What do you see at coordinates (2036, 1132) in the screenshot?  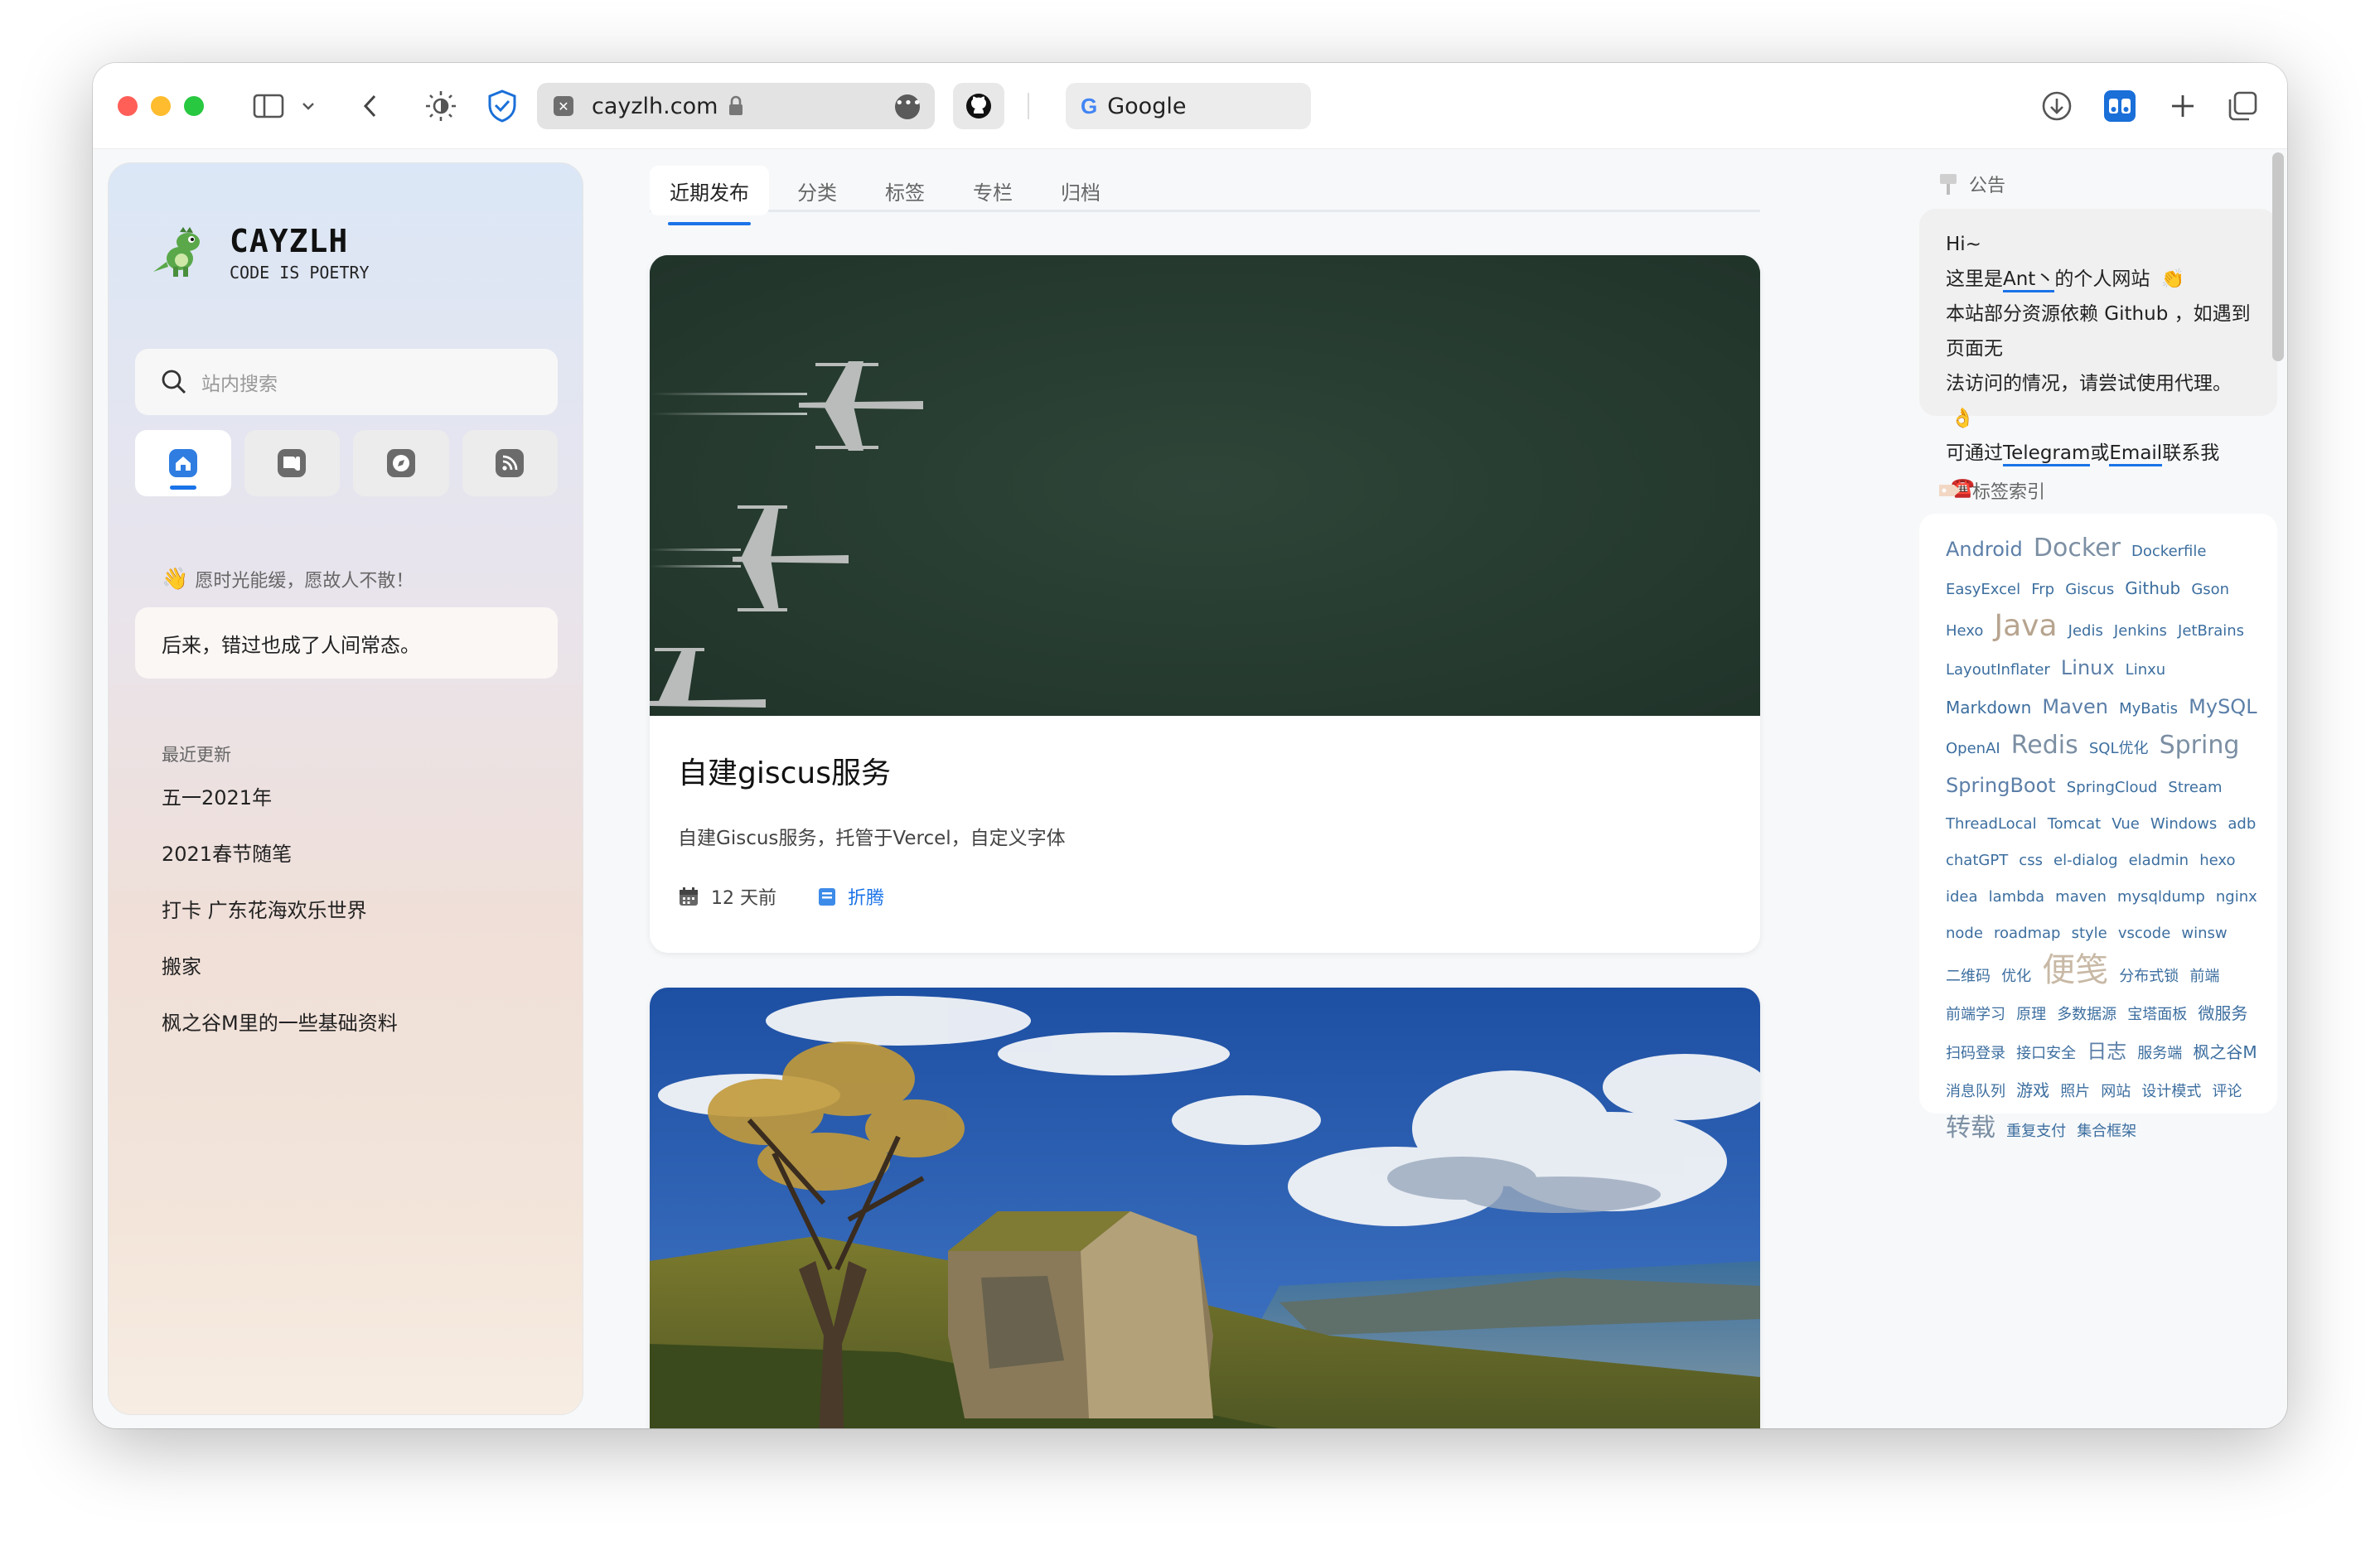 I see `tag-link: 重复支付` at bounding box center [2036, 1132].